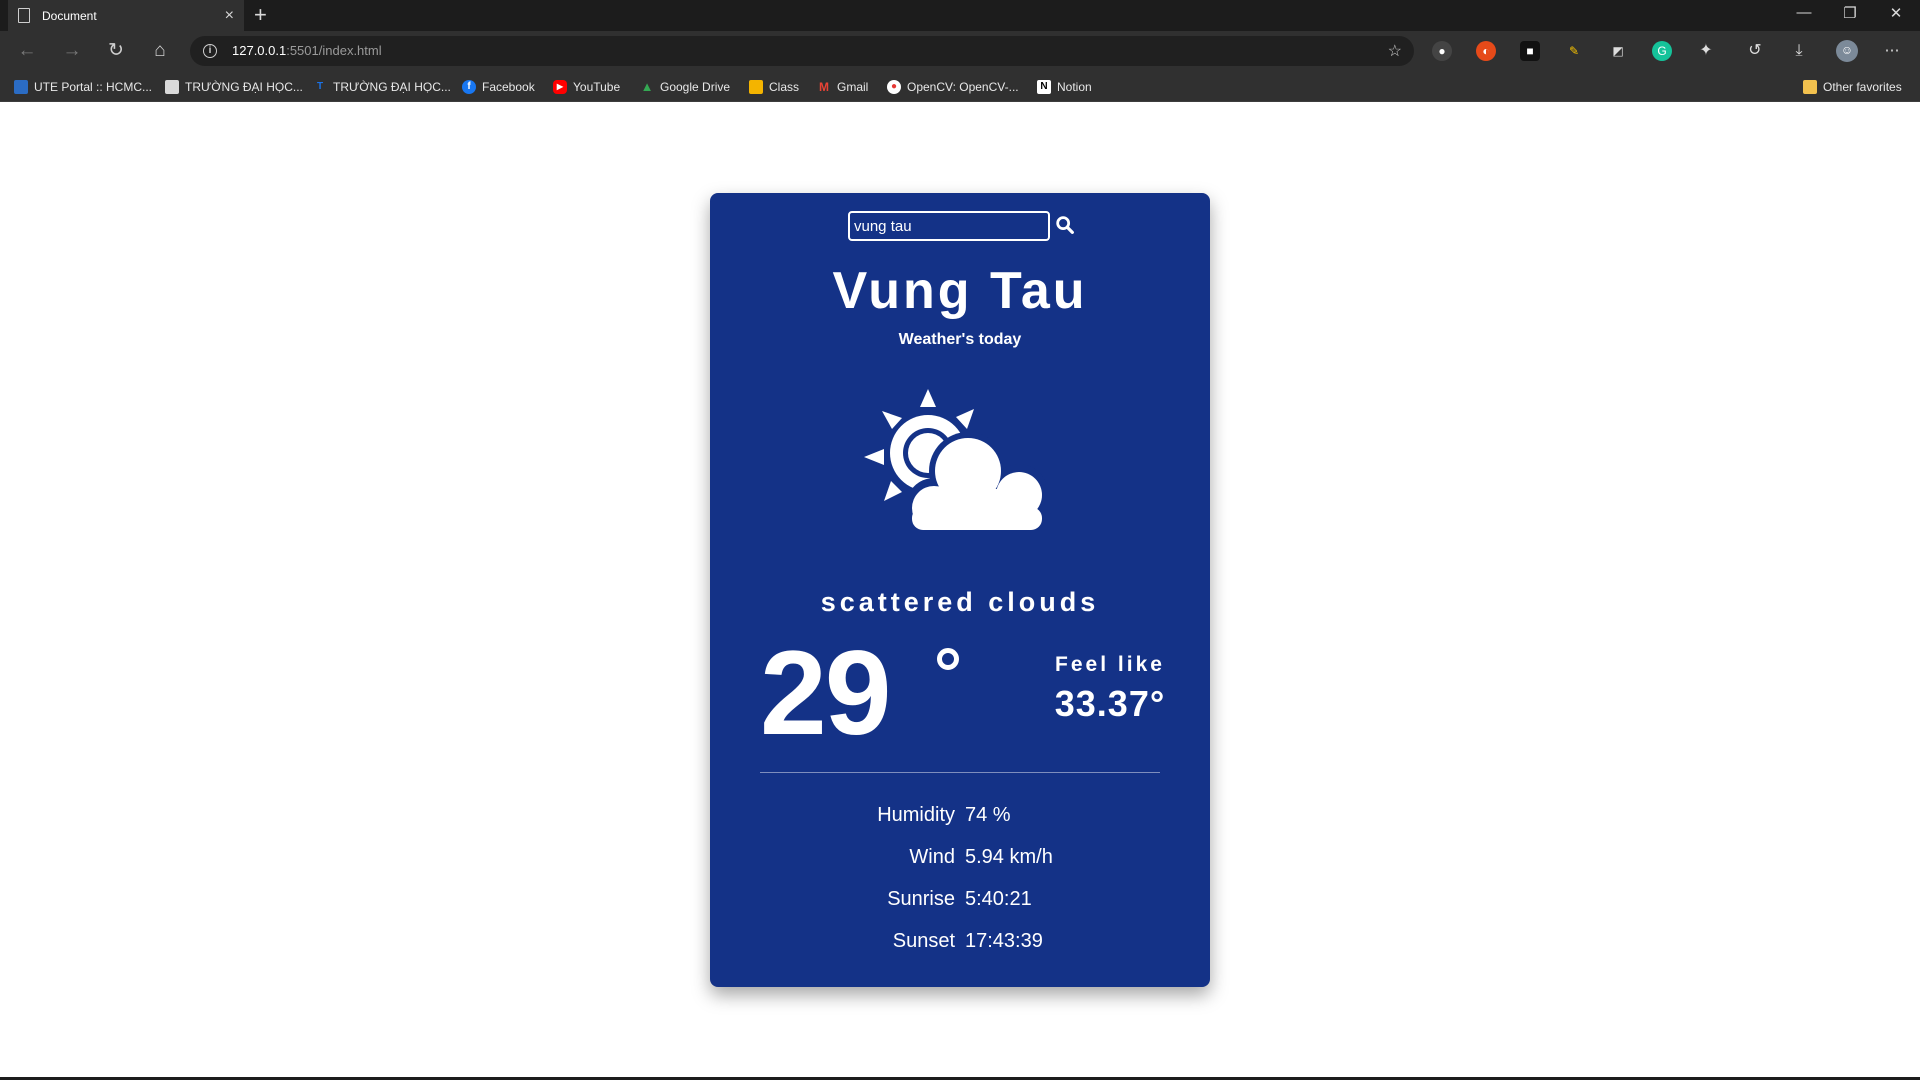 This screenshot has width=1920, height=1080. I want to click on portal-icon, so click(21, 86).